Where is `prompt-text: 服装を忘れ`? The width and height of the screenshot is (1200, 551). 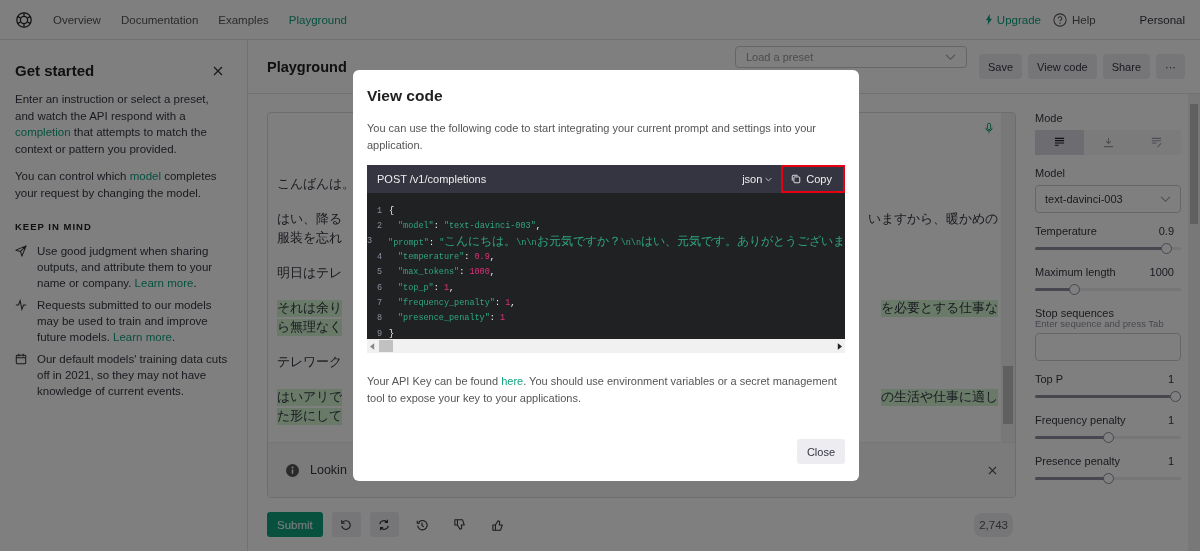 prompt-text: 服装を忘れ is located at coordinates (309, 238).